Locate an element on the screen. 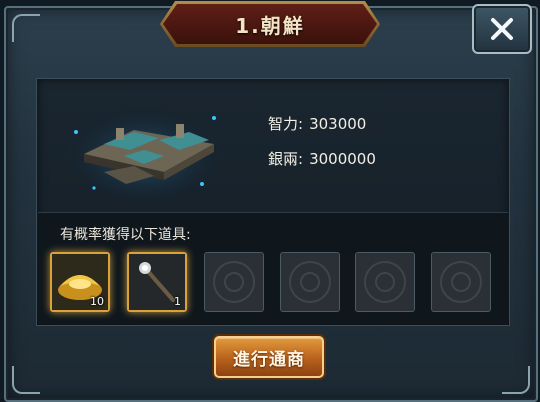  intelligence-stat: 智力: 303000 is located at coordinates (317, 123).